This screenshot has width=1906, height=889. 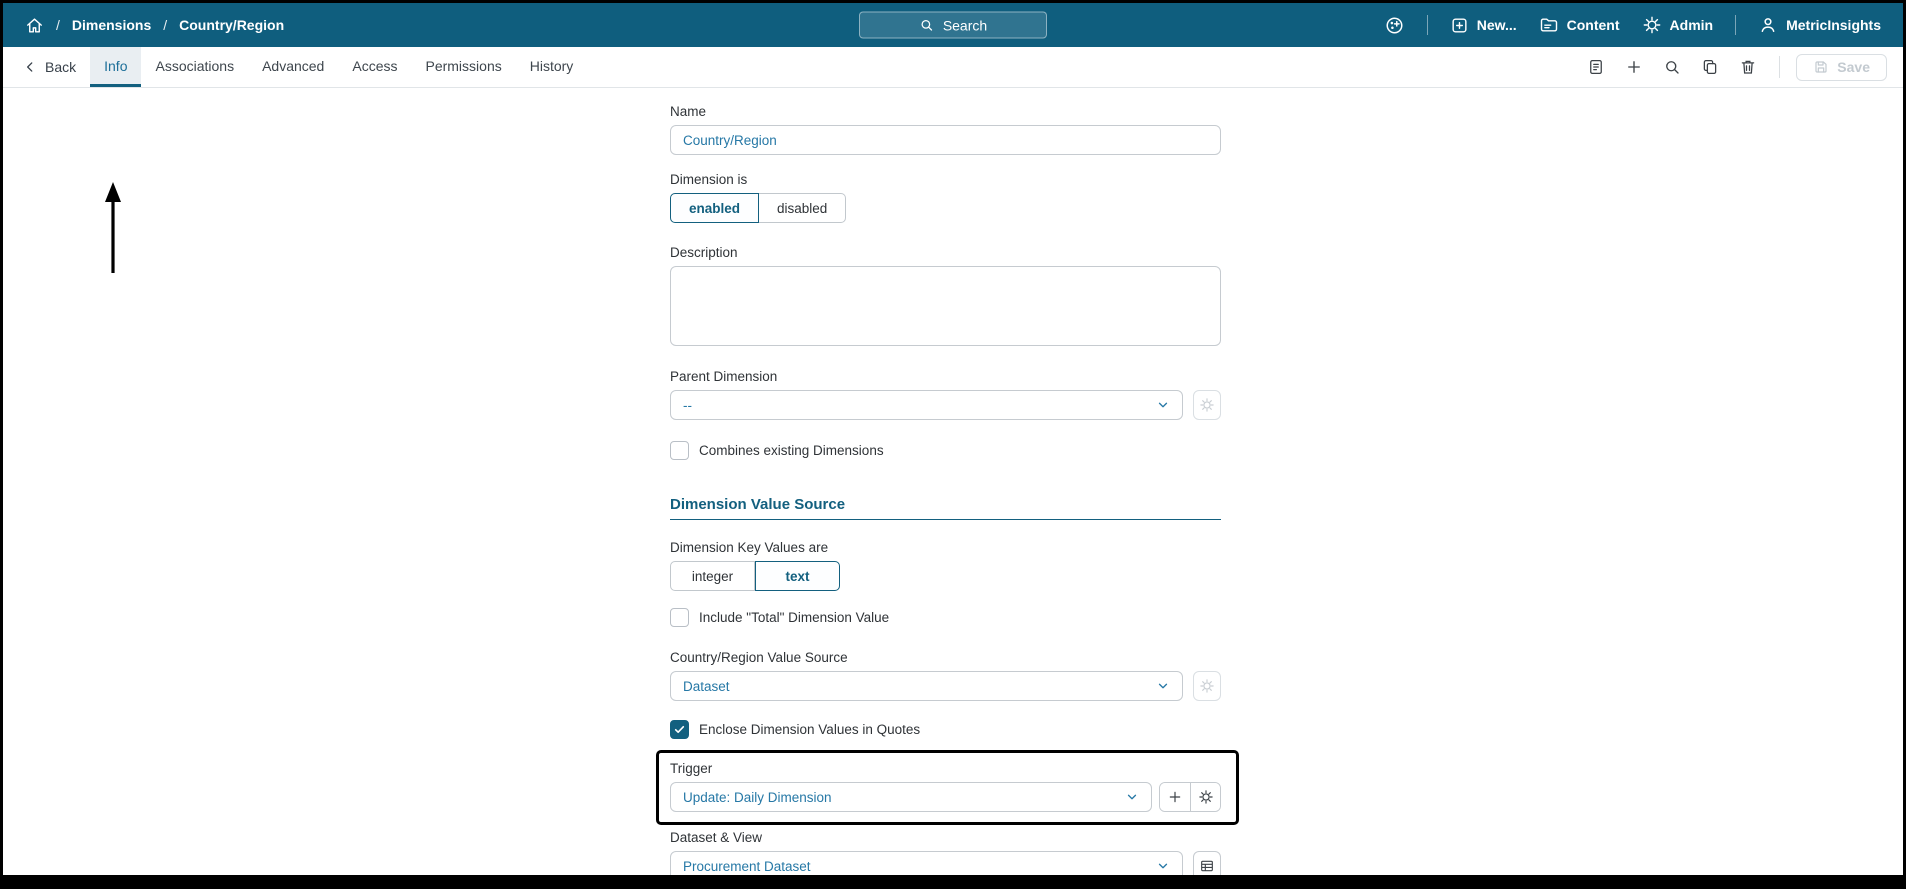 I want to click on description-textarea, so click(x=945, y=306).